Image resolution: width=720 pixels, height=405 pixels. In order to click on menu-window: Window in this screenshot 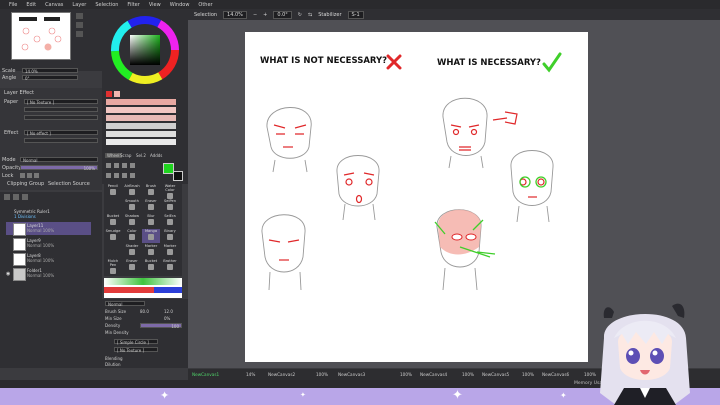, I will do `click(180, 5)`.